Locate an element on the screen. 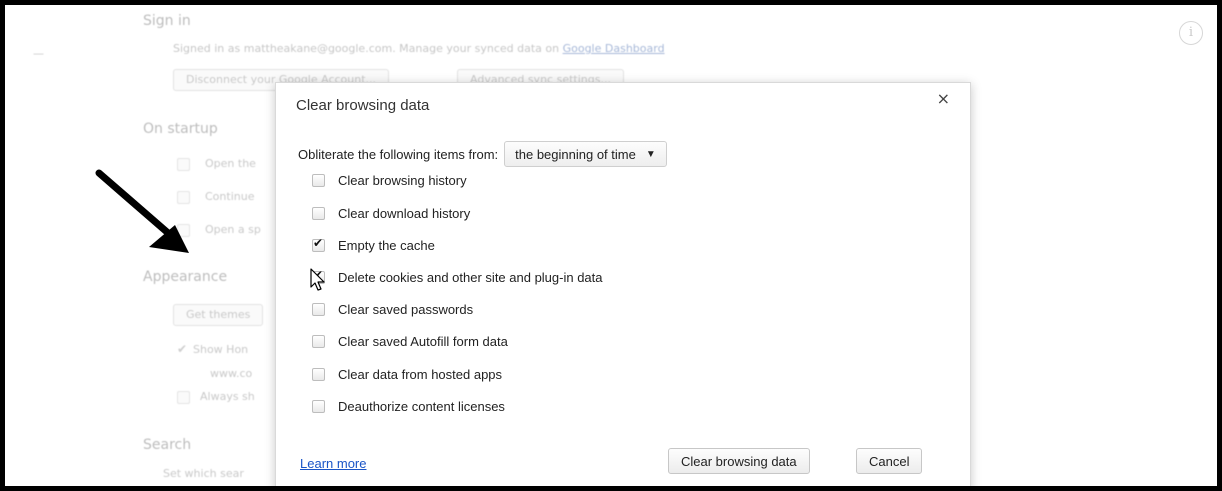 The height and width of the screenshot is (491, 1222). option-clear-hosted-apps: Clear data from hosted apps is located at coordinates (407, 374).